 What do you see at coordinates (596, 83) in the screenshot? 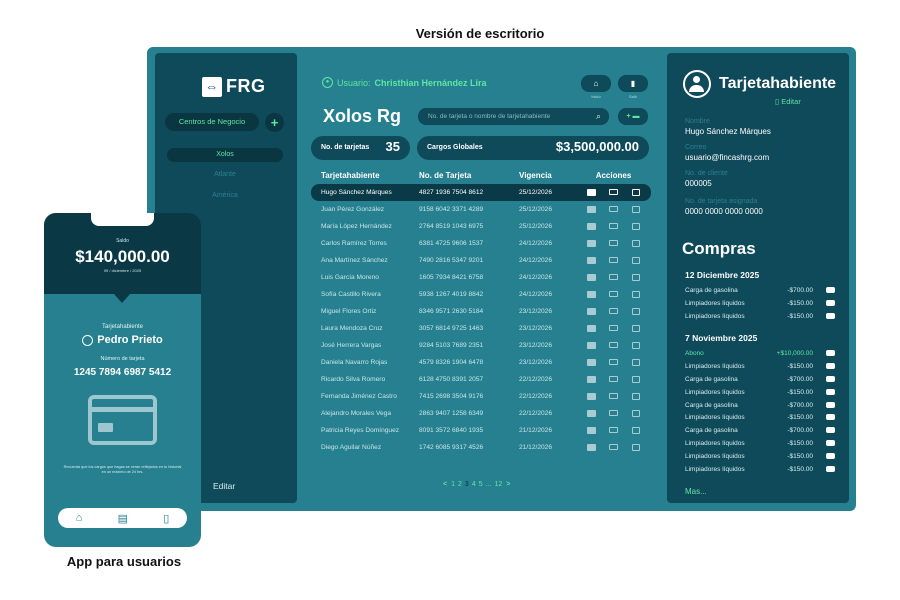
I see `home-button: ⌂` at bounding box center [596, 83].